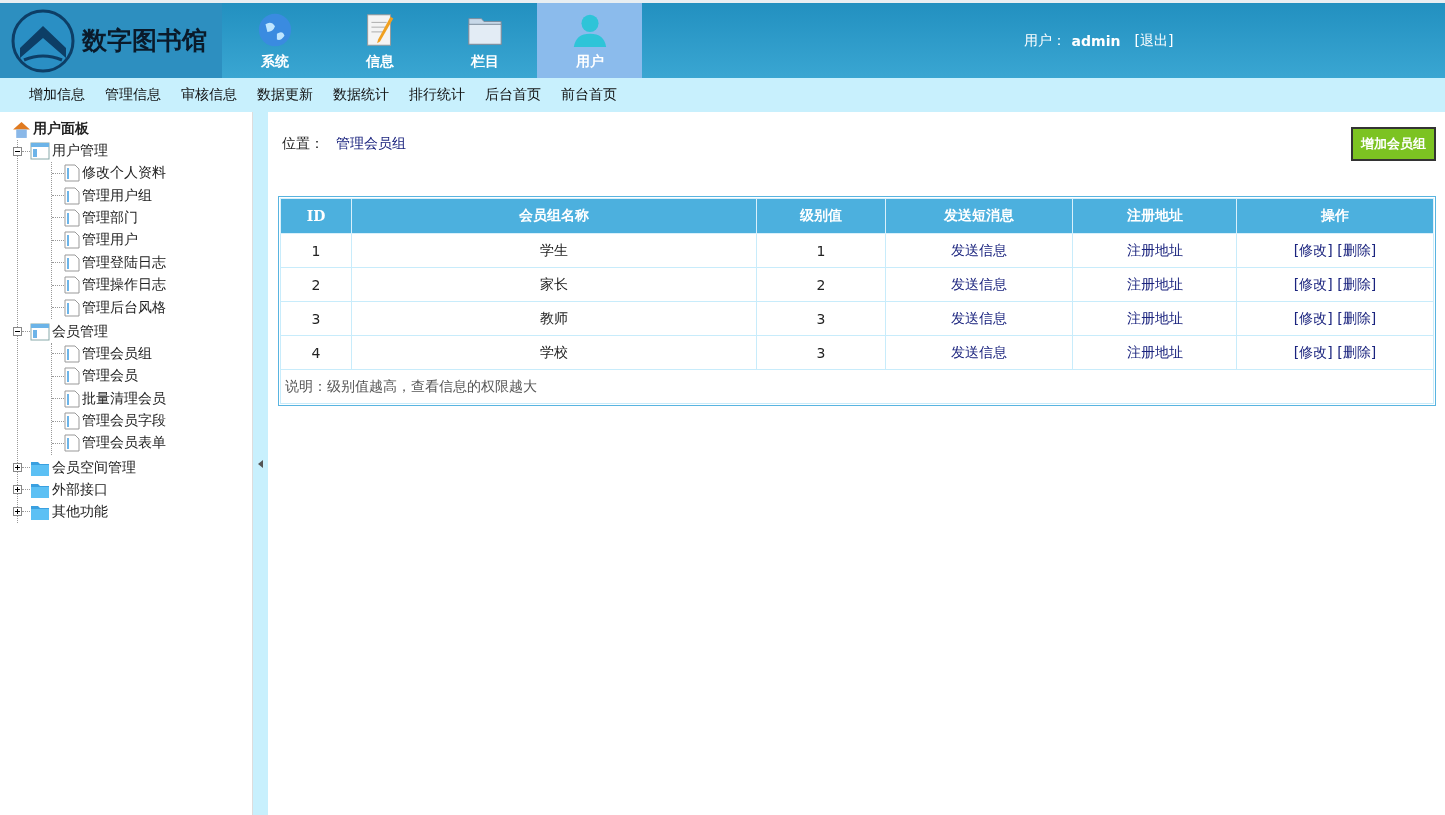 The width and height of the screenshot is (1445, 815). What do you see at coordinates (124, 443) in the screenshot?
I see `tree-item: 管理会员表单` at bounding box center [124, 443].